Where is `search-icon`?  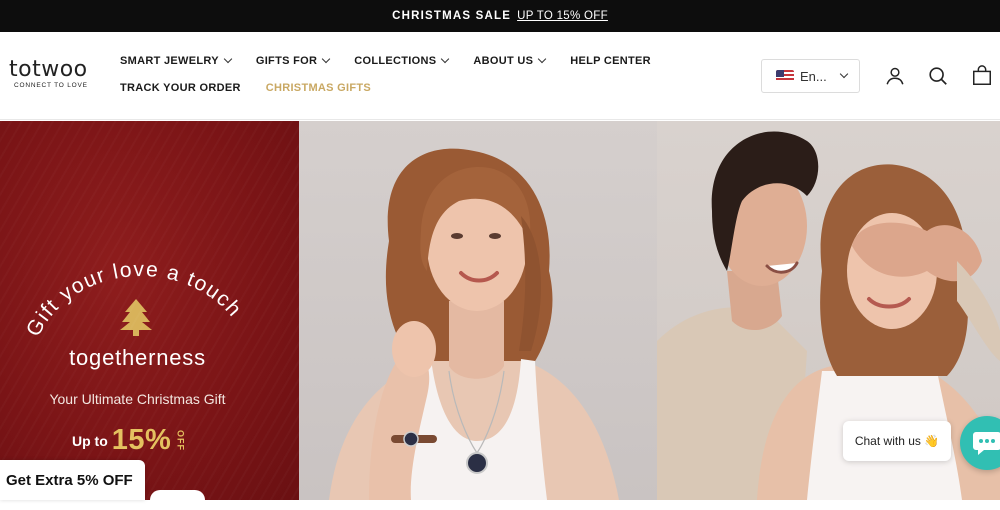 search-icon is located at coordinates (938, 76).